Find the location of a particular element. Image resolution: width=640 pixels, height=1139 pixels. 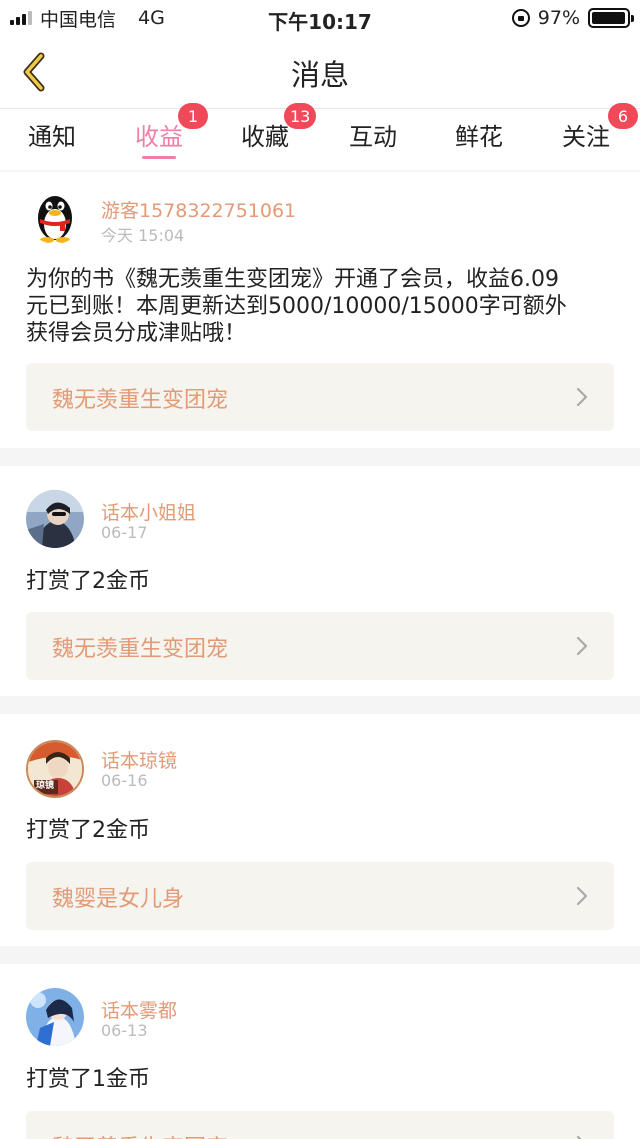

book-link: 魏婴是女儿身 is located at coordinates (320, 896).